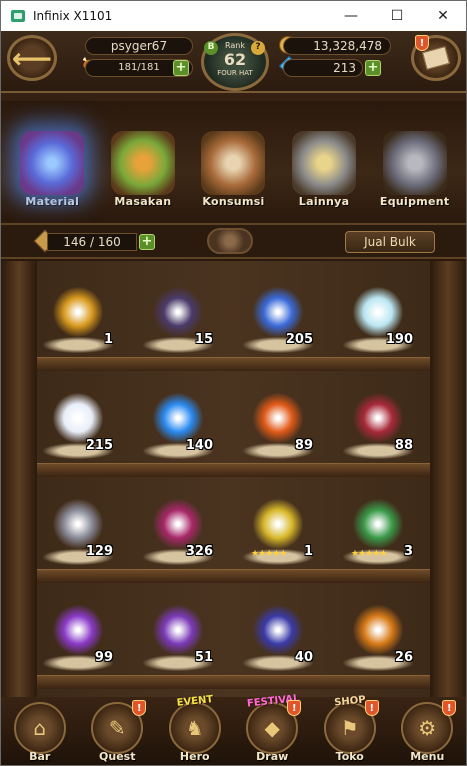 The width and height of the screenshot is (467, 766). Describe the element at coordinates (78, 312) in the screenshot. I see `golden-orb-icon` at that location.